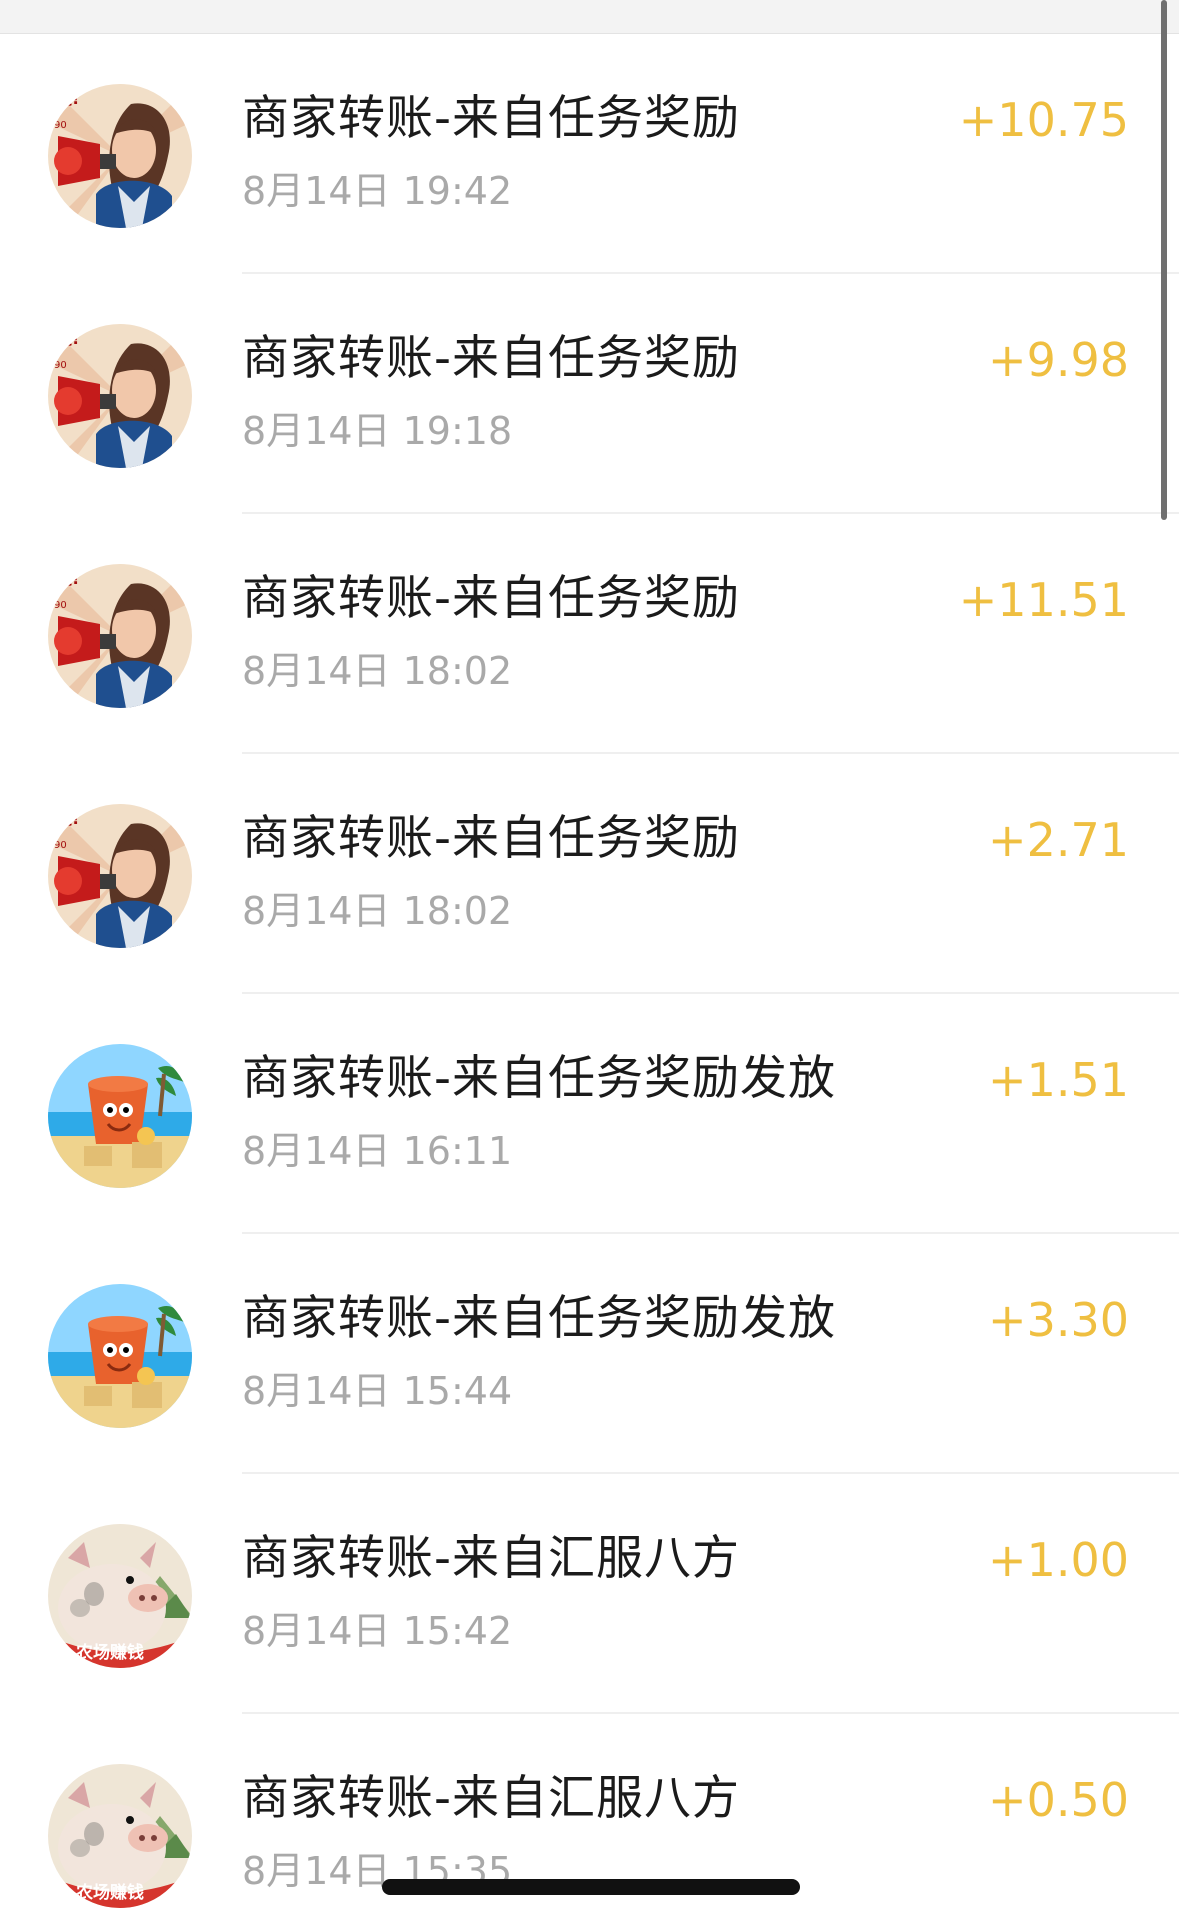  What do you see at coordinates (1164, 260) in the screenshot?
I see `scrollbar` at bounding box center [1164, 260].